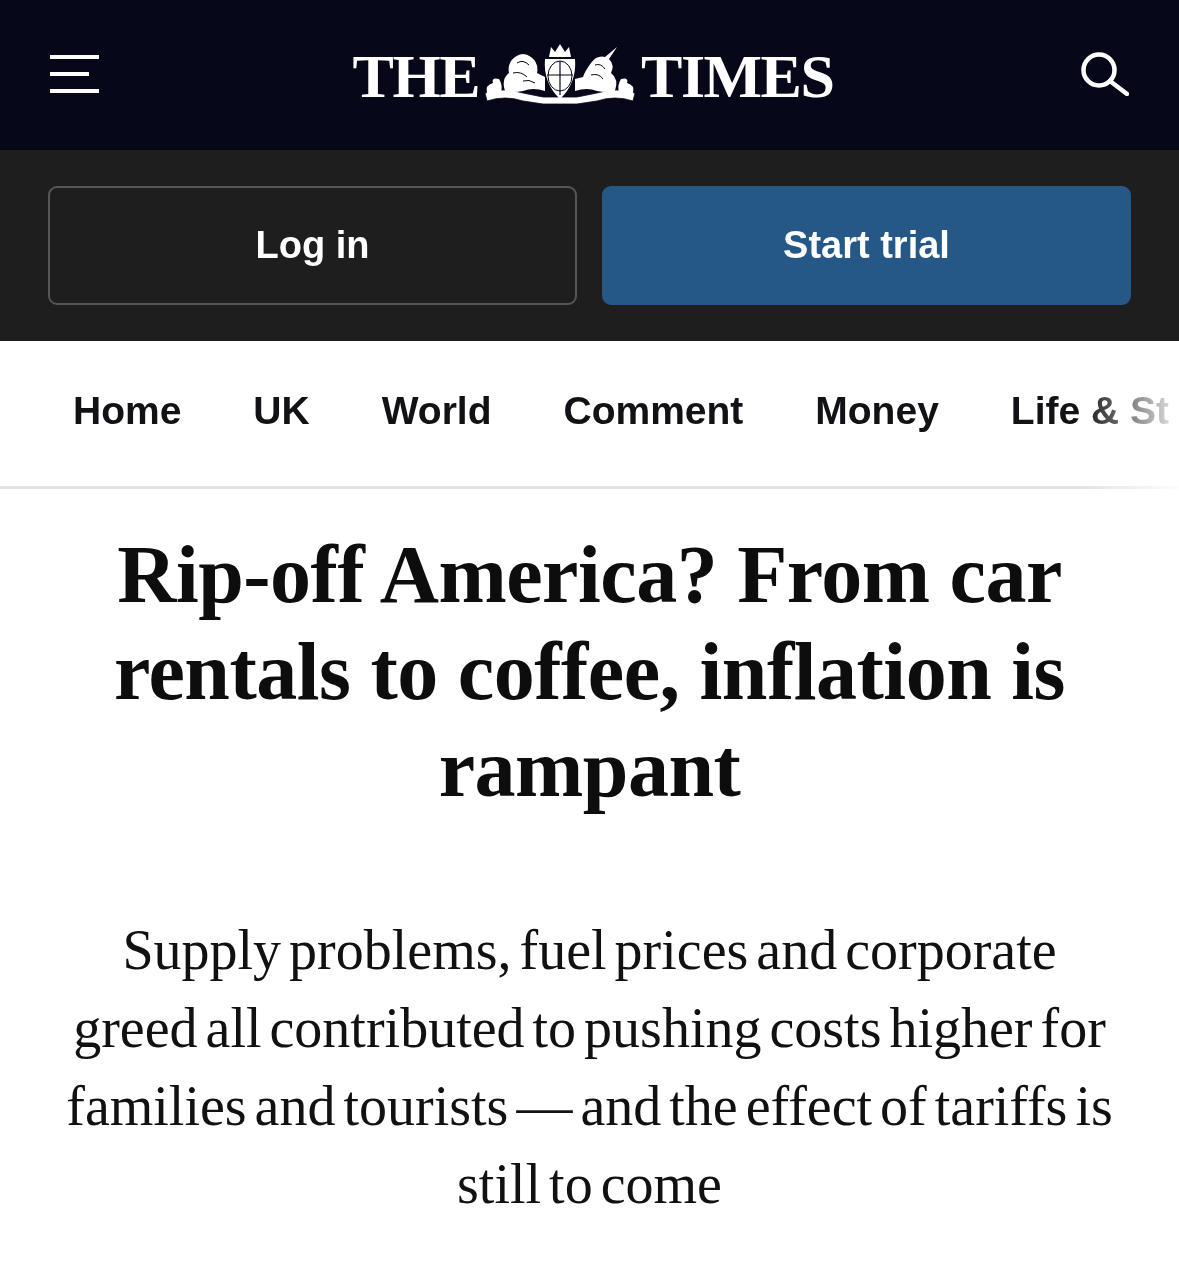 The image size is (1179, 1279). Describe the element at coordinates (74, 74) in the screenshot. I see `menu-icon` at that location.